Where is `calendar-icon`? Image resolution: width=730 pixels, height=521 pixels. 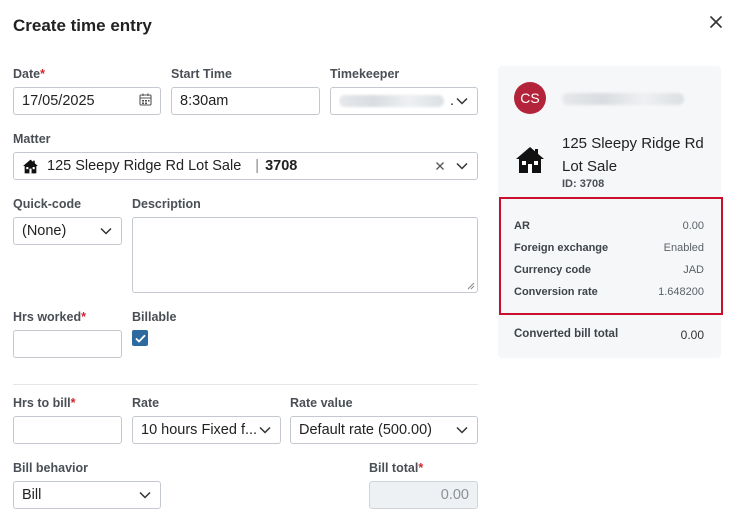
calendar-icon is located at coordinates (145, 101).